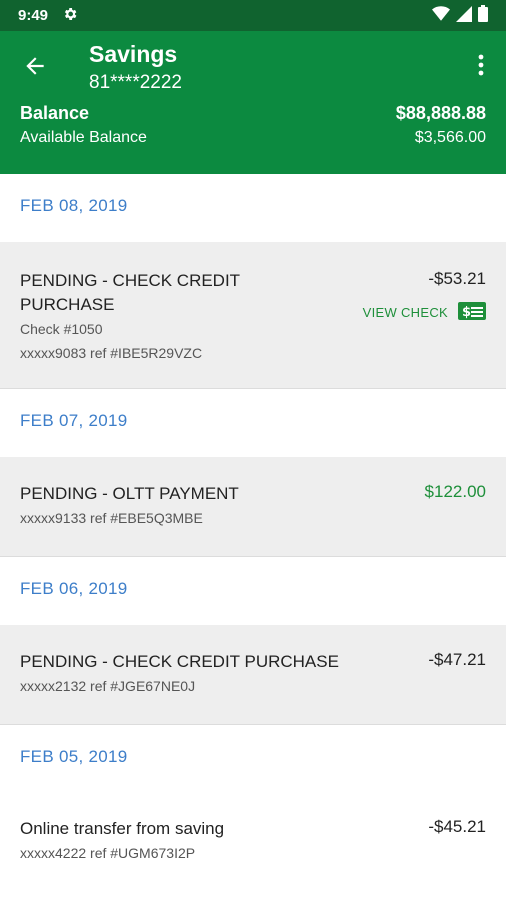 The image size is (506, 900). Describe the element at coordinates (440, 113) in the screenshot. I see `balance-value: $88,888.88` at that location.